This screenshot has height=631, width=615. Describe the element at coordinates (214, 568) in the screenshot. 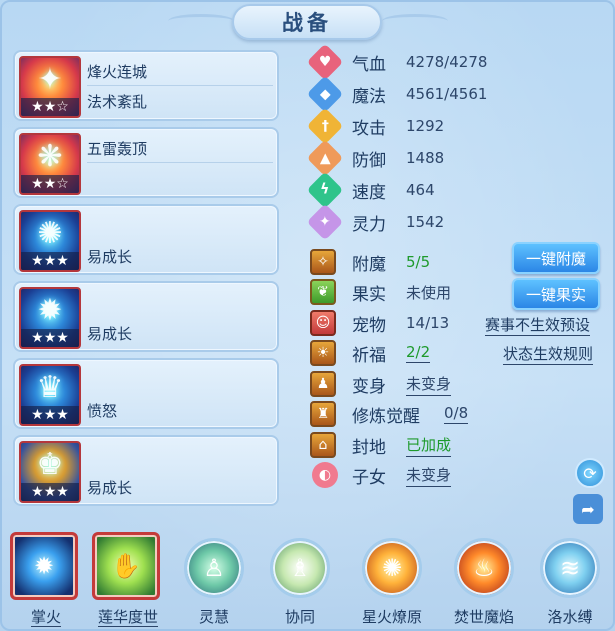

I see `spirit-icon: ♙` at that location.